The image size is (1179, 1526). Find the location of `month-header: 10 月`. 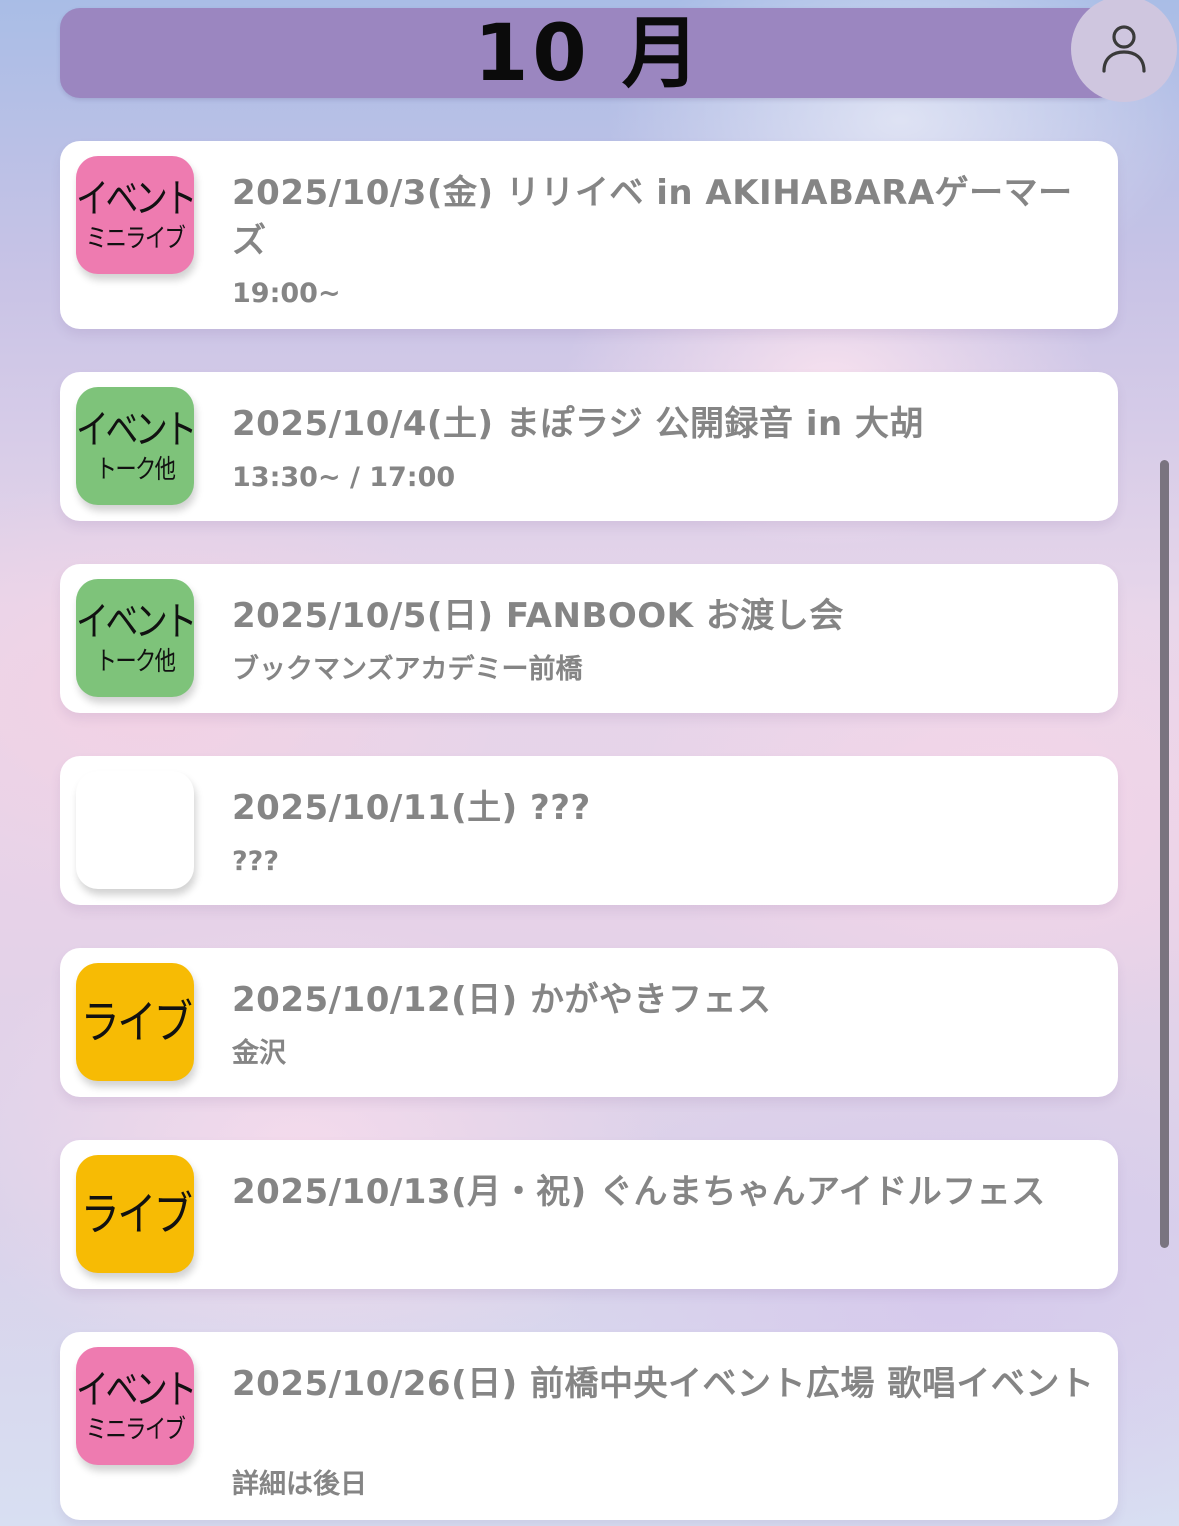

month-header: 10 月 is located at coordinates (618, 51).